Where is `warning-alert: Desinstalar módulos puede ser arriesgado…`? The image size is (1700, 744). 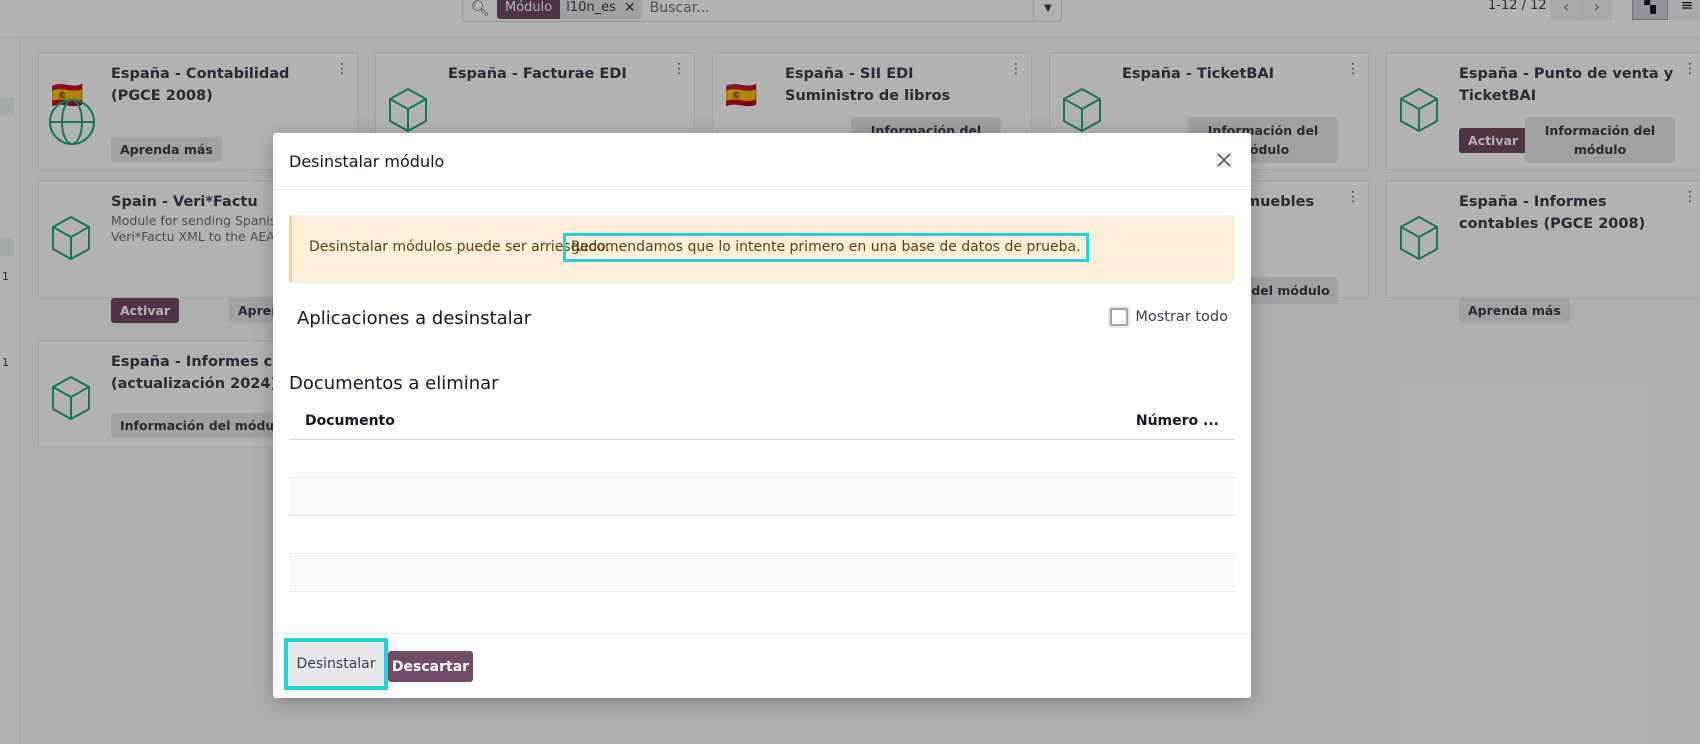
warning-alert: Desinstalar módulos puede ser arriesgado… is located at coordinates (762, 249).